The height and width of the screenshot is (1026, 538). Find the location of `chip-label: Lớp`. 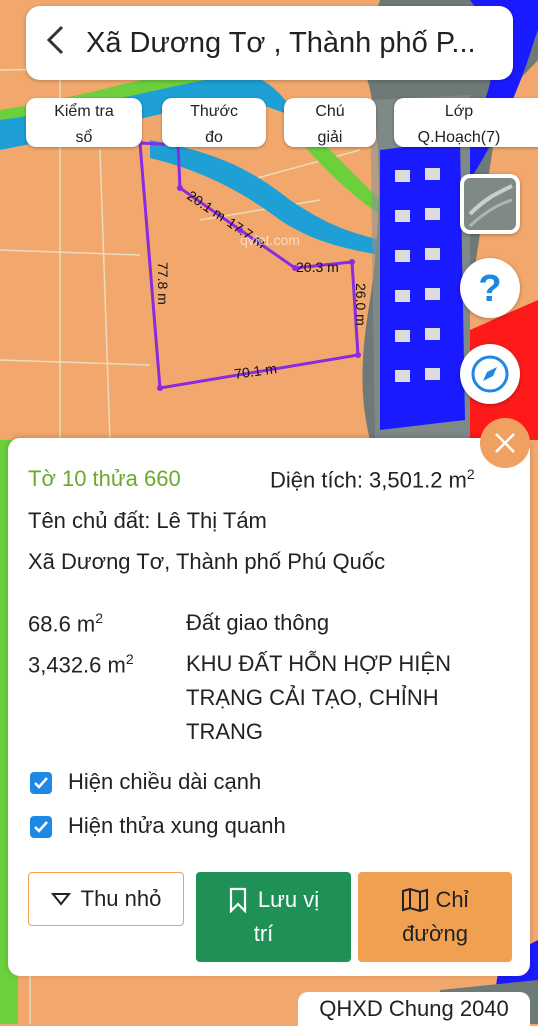

chip-label: Lớp is located at coordinates (459, 111).